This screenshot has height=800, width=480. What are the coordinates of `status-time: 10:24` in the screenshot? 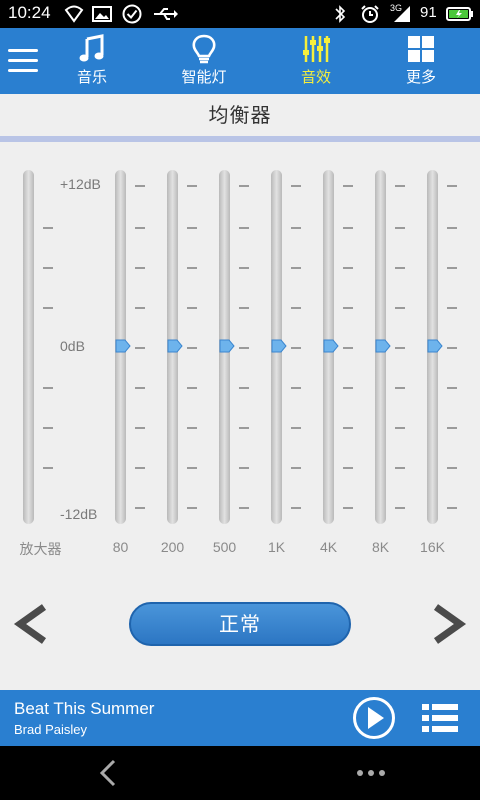 It's located at (29, 12).